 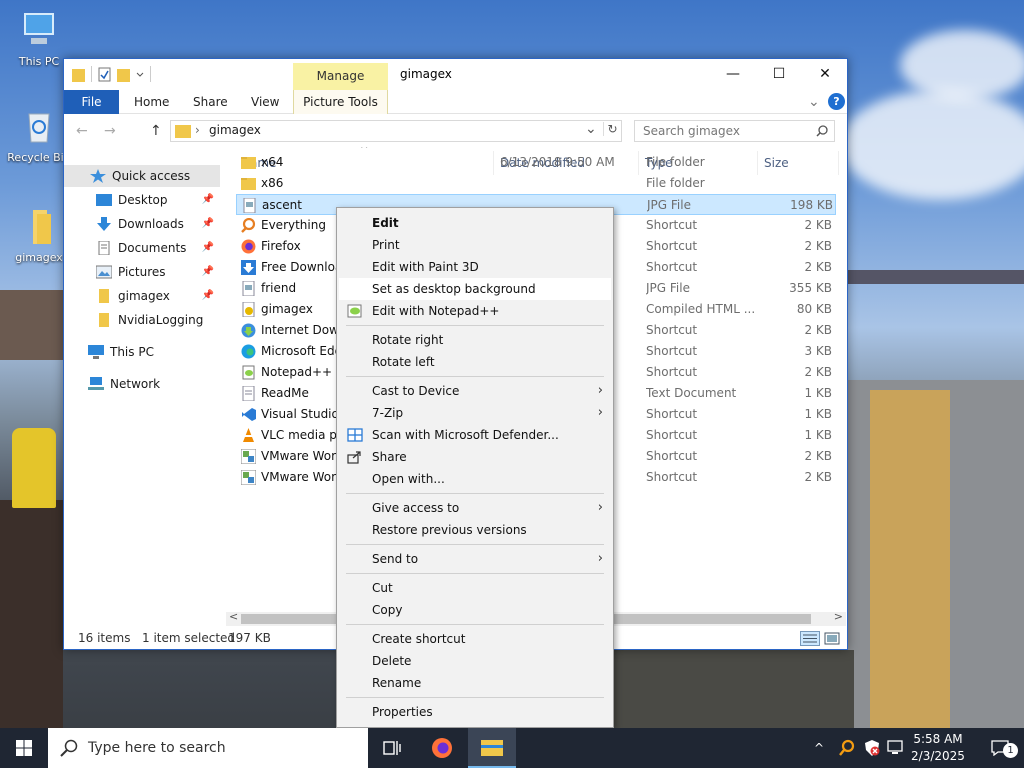 I want to click on forward-button: →, so click(x=110, y=131).